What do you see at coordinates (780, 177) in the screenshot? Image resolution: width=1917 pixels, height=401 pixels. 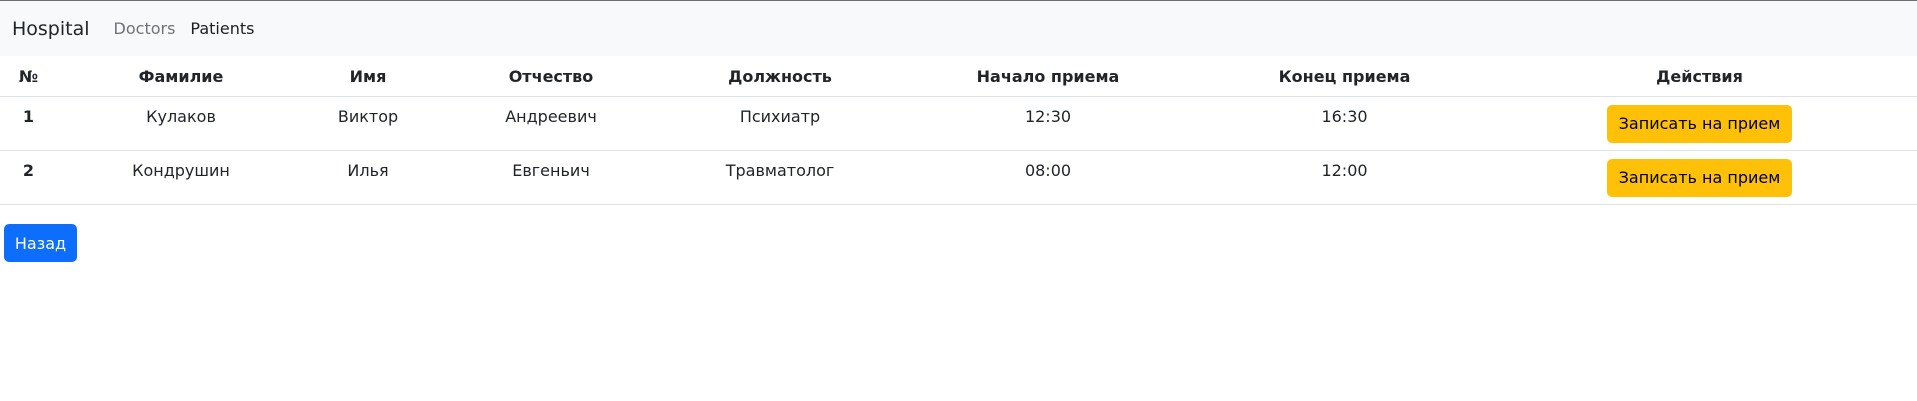 I see `cell-position: Травматолог` at bounding box center [780, 177].